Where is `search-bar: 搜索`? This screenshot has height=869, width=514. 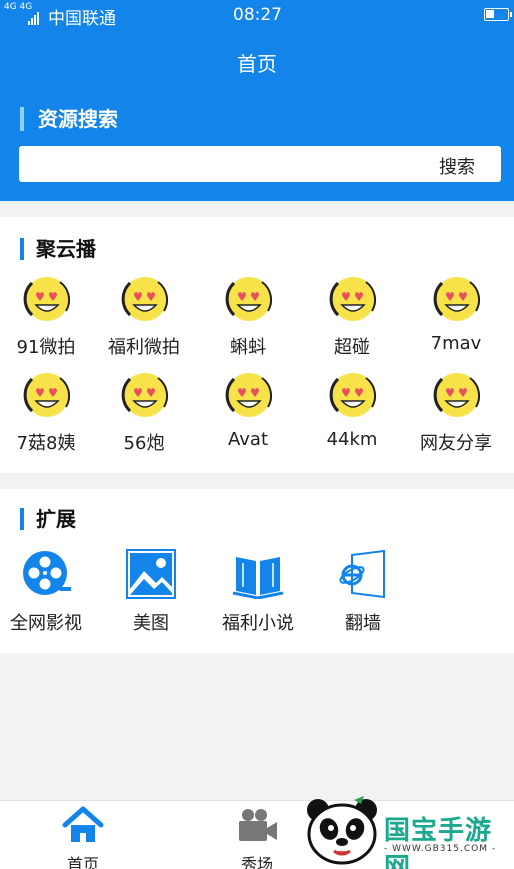
search-bar: 搜索 is located at coordinates (260, 164).